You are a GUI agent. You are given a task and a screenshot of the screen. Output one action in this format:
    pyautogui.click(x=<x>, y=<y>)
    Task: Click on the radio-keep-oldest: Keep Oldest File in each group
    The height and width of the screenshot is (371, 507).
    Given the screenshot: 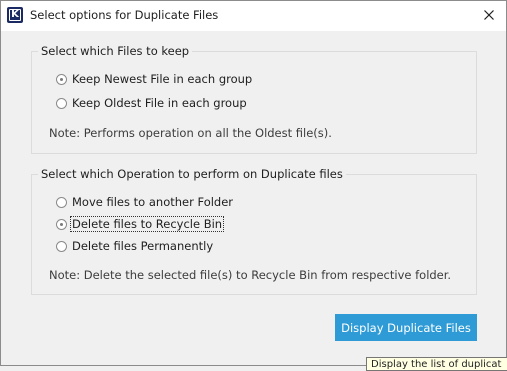 What is the action you would take?
    pyautogui.click(x=152, y=103)
    